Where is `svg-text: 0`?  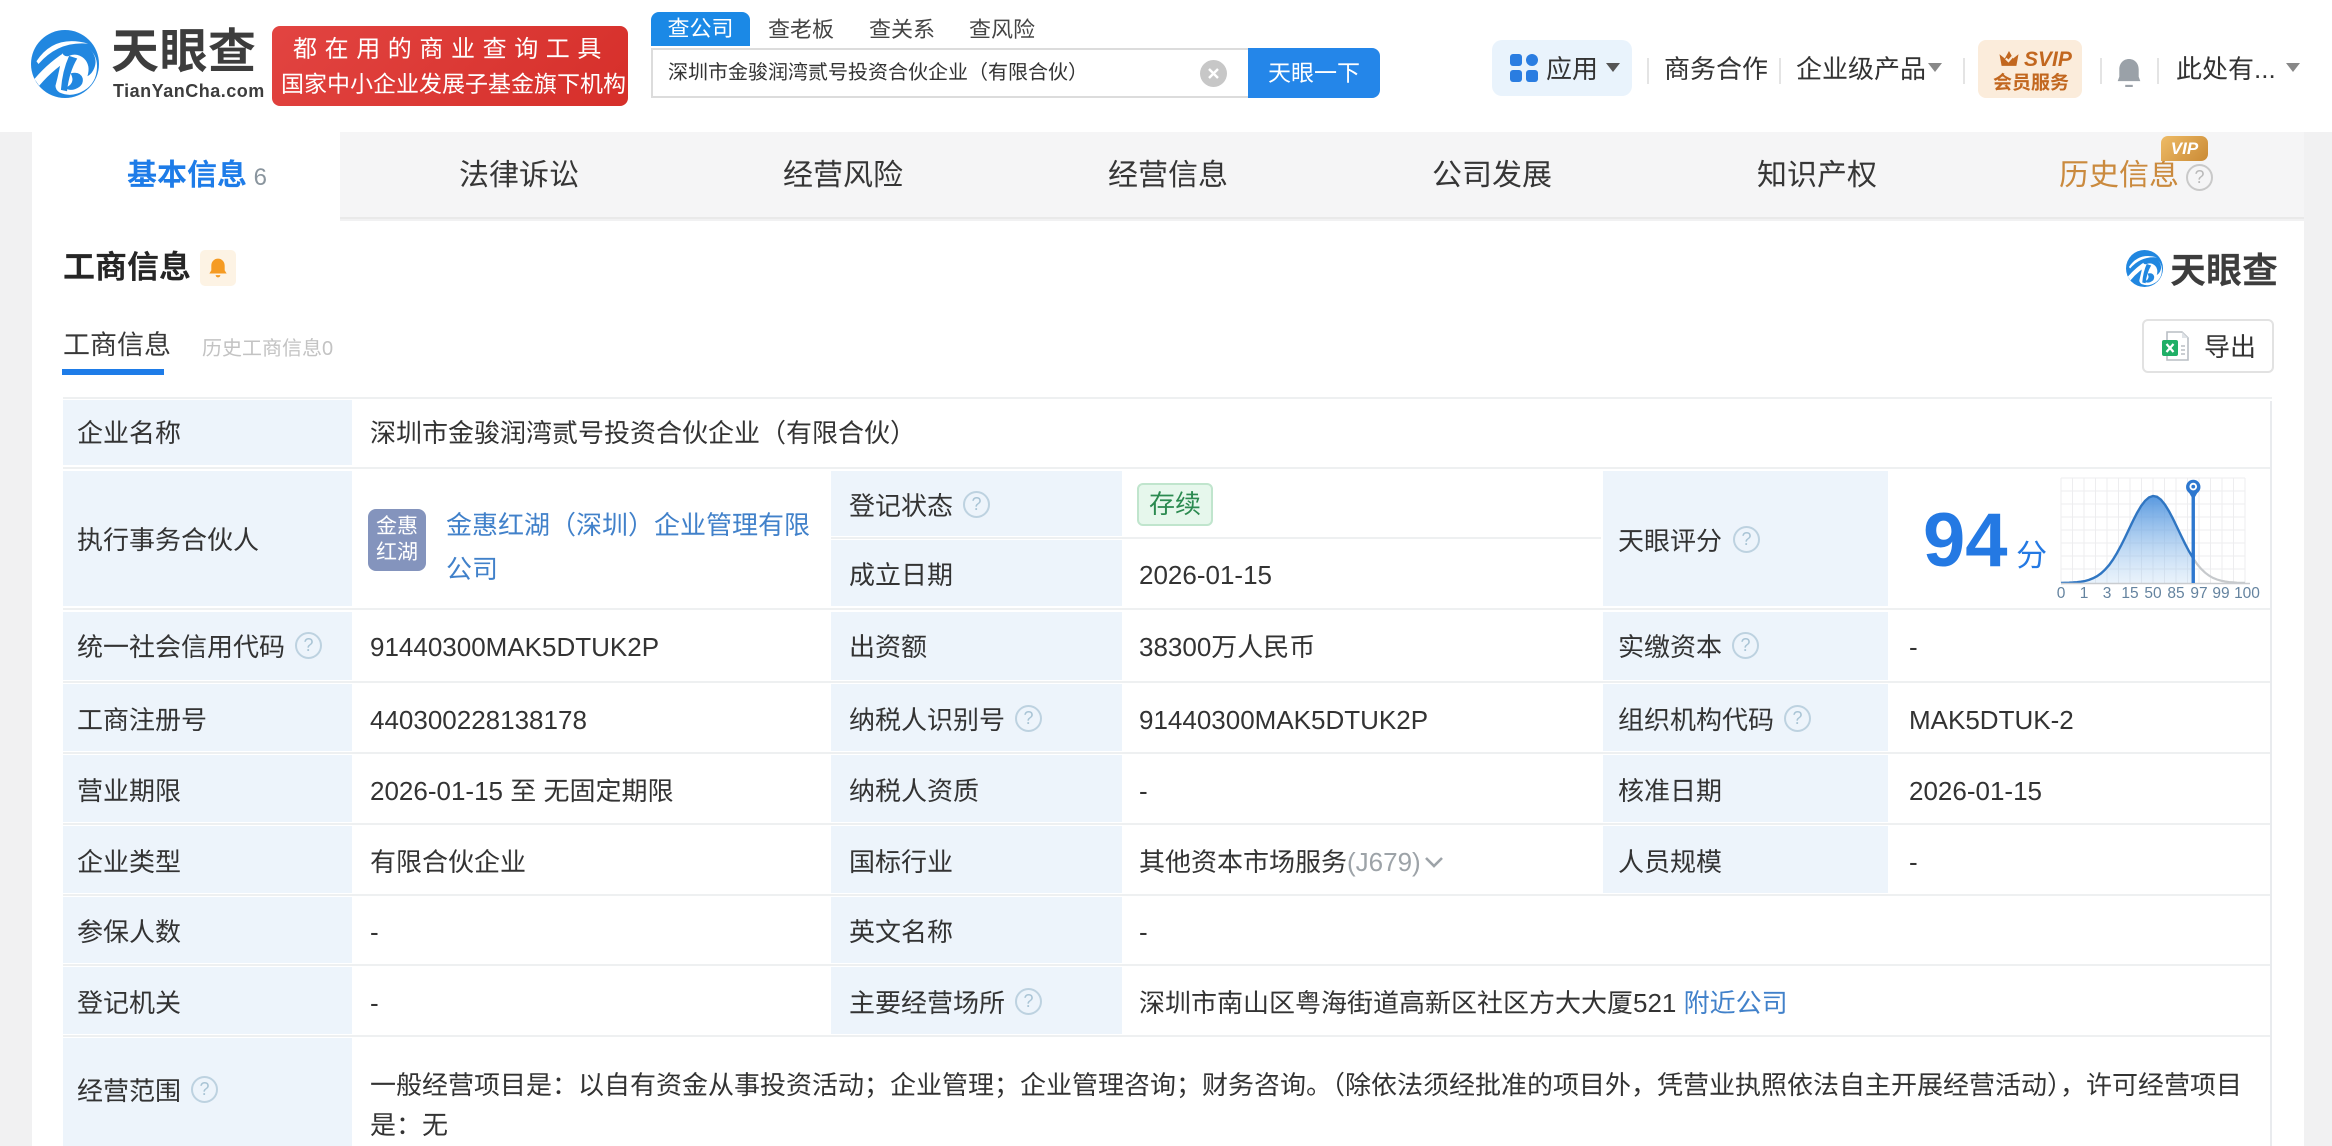
svg-text: 0 is located at coordinates (2061, 593).